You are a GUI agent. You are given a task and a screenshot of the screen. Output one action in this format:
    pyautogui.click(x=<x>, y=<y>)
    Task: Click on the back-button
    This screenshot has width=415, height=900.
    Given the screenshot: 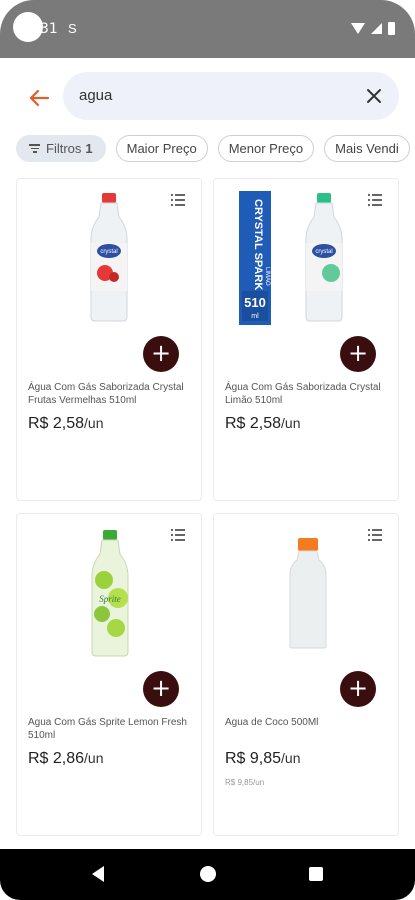 What is the action you would take?
    pyautogui.click(x=39, y=98)
    